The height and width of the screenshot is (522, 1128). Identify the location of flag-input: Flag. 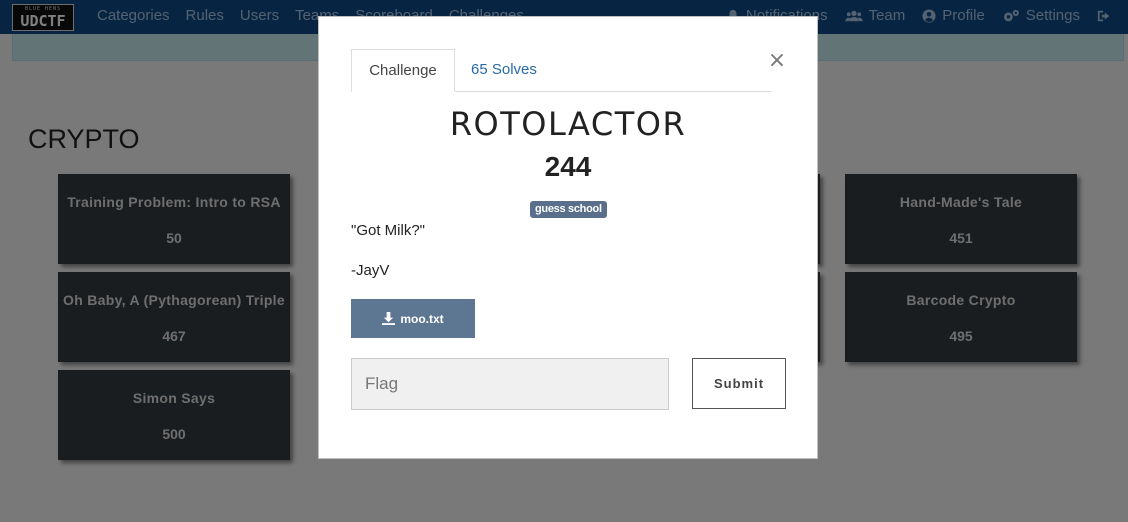
(510, 384).